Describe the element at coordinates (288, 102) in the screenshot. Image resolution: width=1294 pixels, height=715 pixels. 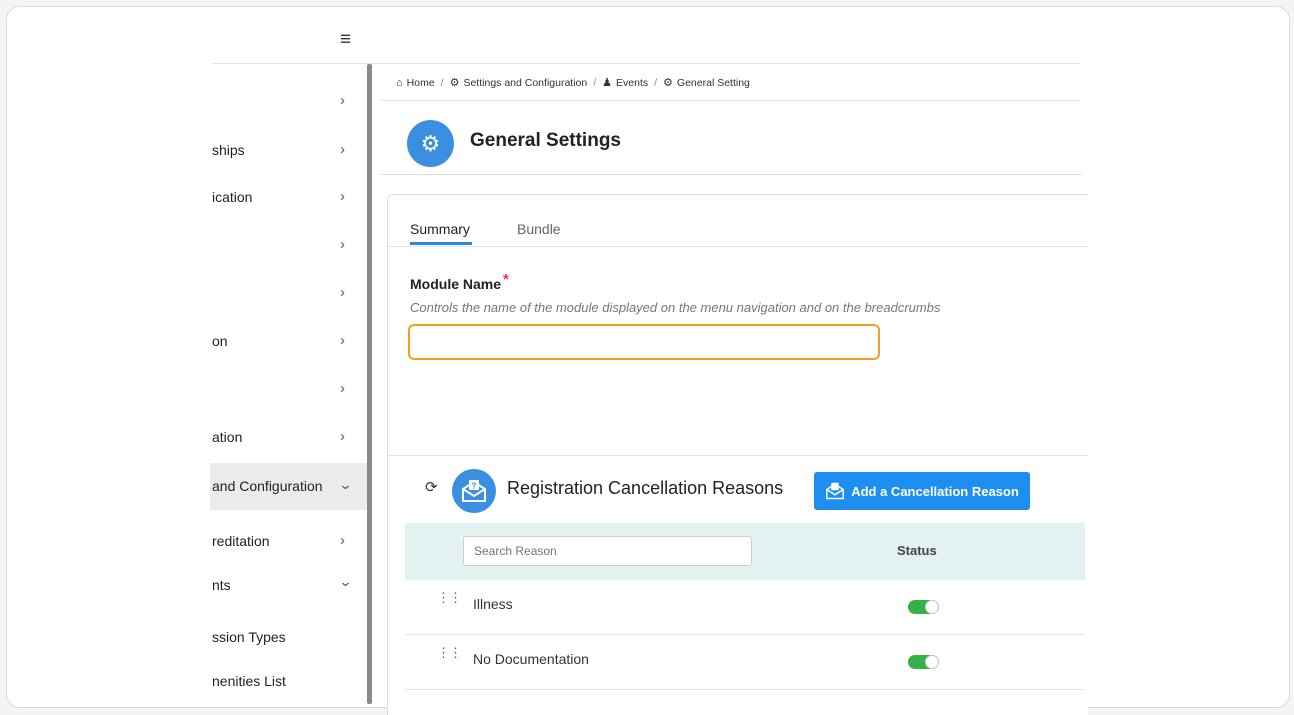
I see `sidebar-item-1: ›` at that location.